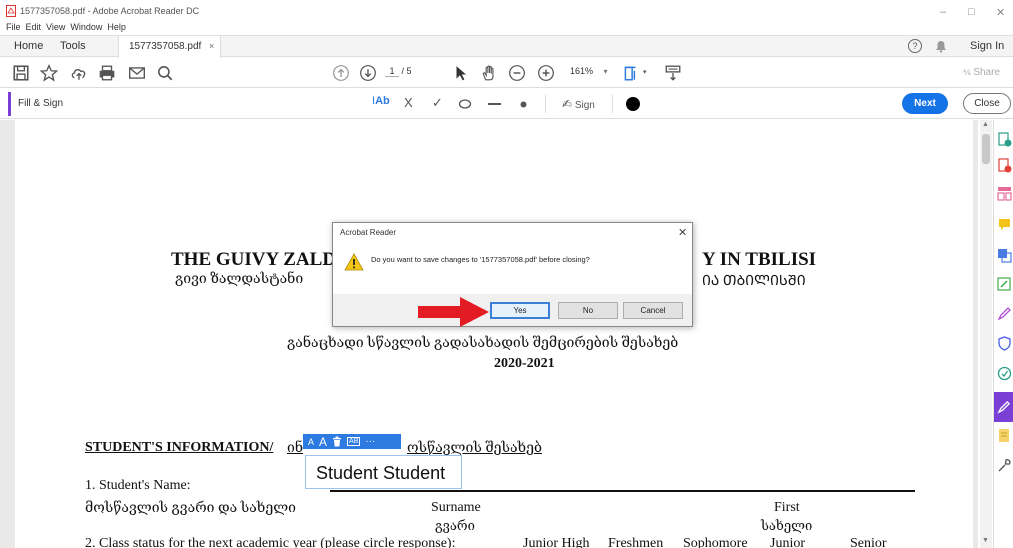  Describe the element at coordinates (622, 491) in the screenshot. I see `name-underline` at that location.